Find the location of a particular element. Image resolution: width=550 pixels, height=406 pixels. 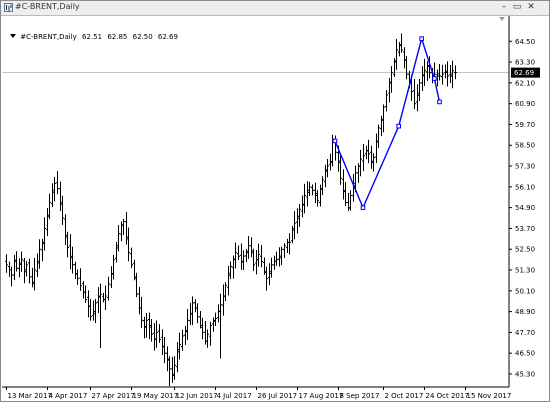

y-tick-label: 51.30 is located at coordinates (525, 271).